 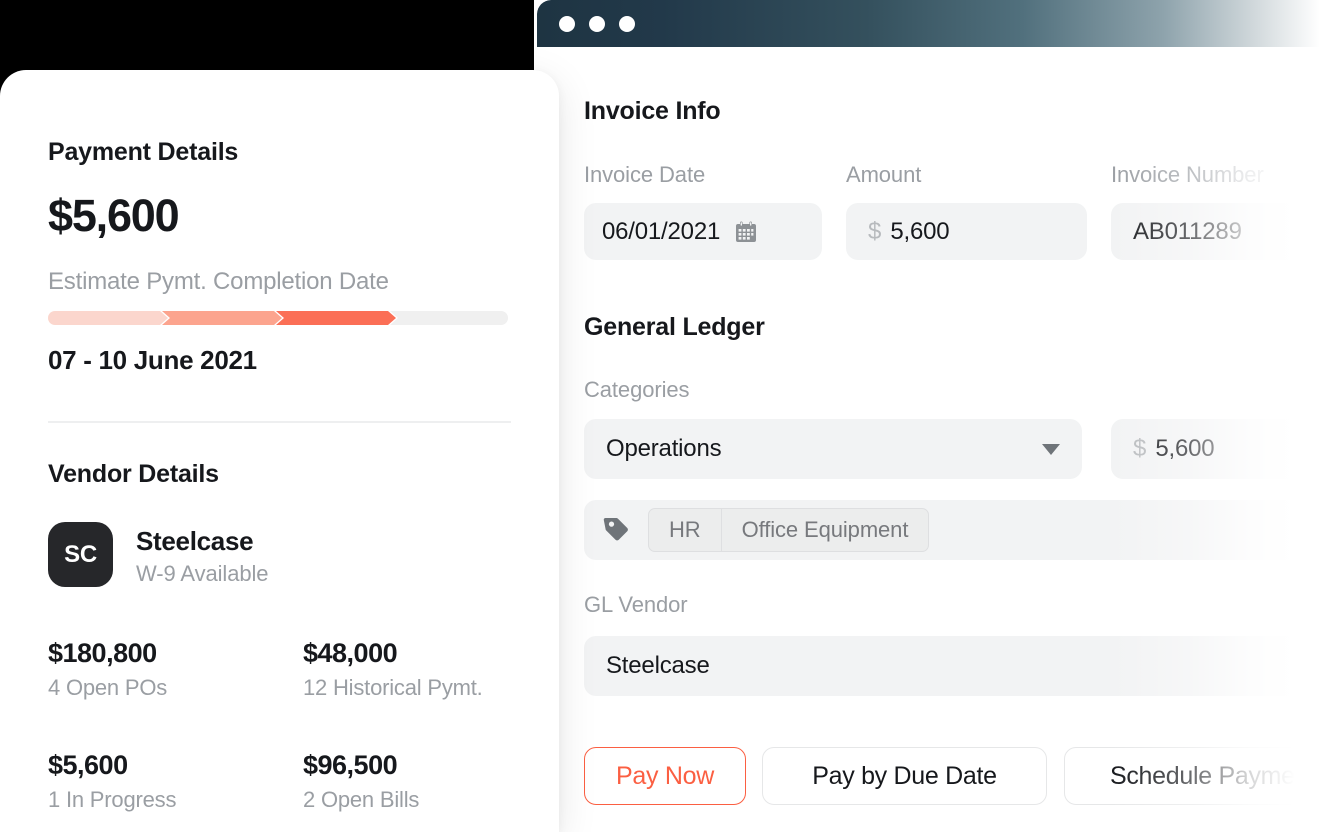 I want to click on vendor-w9-status: W-9 Available, so click(x=202, y=573).